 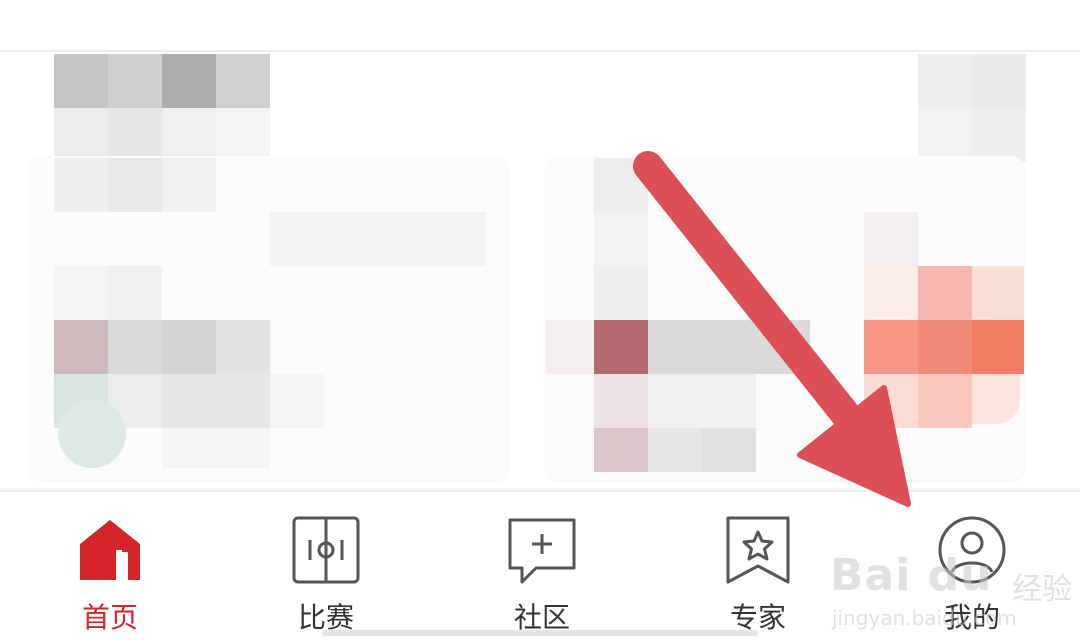 What do you see at coordinates (110, 550) in the screenshot?
I see `home-icon` at bounding box center [110, 550].